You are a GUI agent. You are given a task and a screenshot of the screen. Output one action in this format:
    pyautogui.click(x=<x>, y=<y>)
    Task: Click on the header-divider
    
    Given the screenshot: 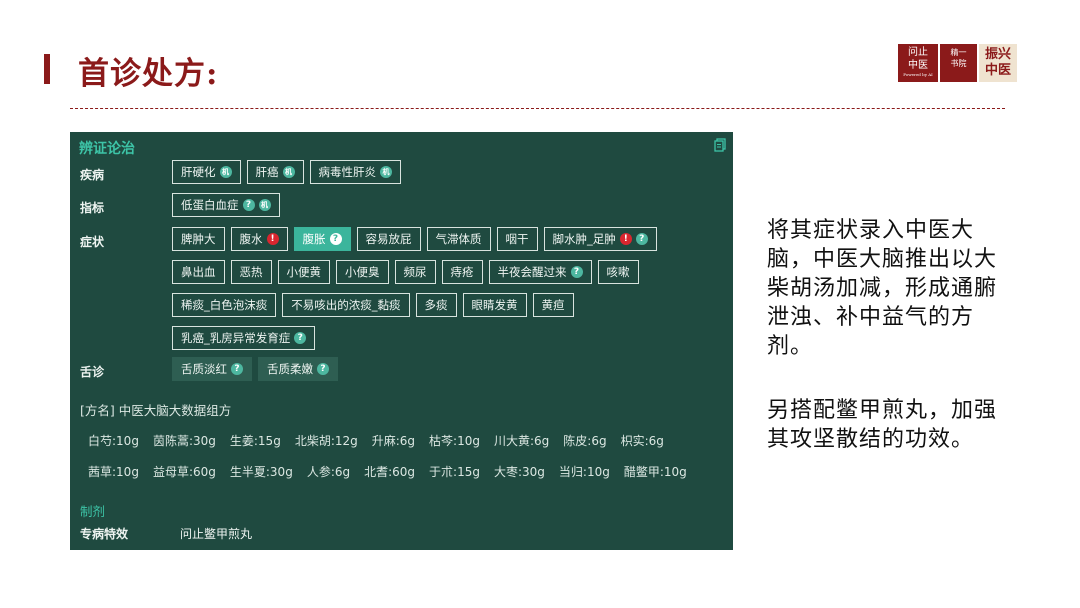 What is the action you would take?
    pyautogui.click(x=537, y=108)
    